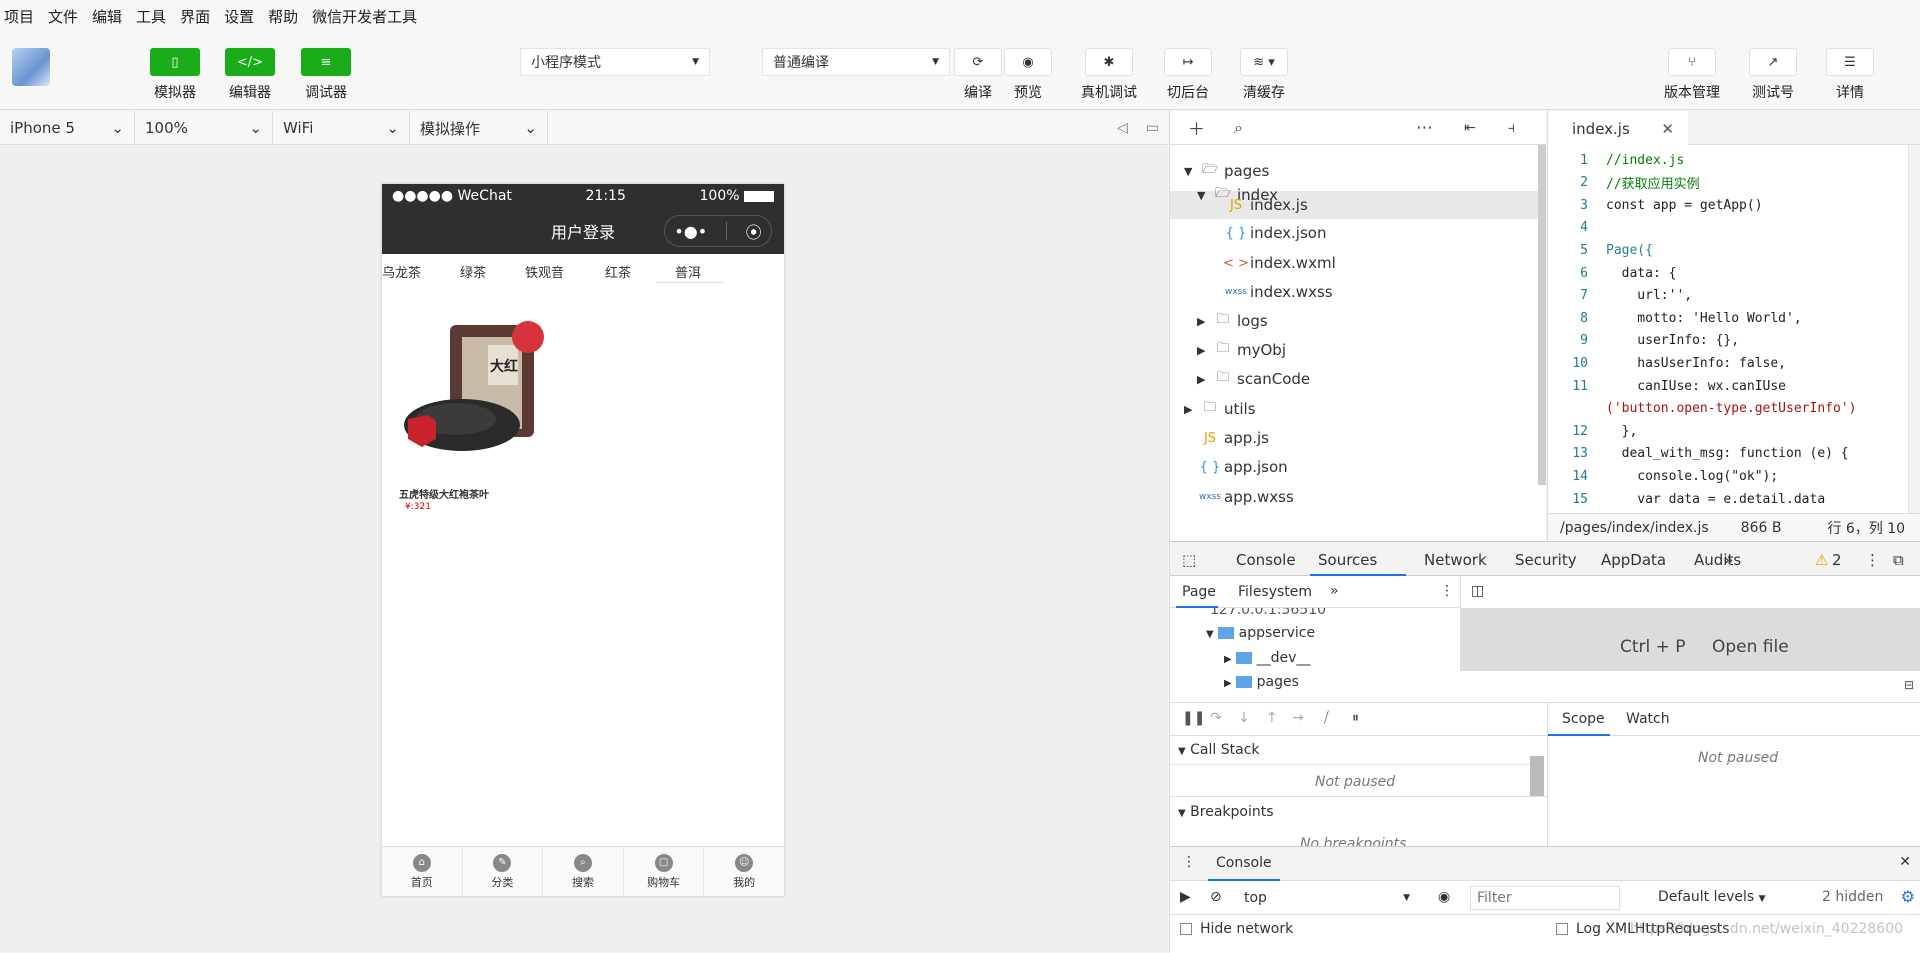  What do you see at coordinates (583, 871) in the screenshot?
I see `tab-search: ⌕ 搜索` at bounding box center [583, 871].